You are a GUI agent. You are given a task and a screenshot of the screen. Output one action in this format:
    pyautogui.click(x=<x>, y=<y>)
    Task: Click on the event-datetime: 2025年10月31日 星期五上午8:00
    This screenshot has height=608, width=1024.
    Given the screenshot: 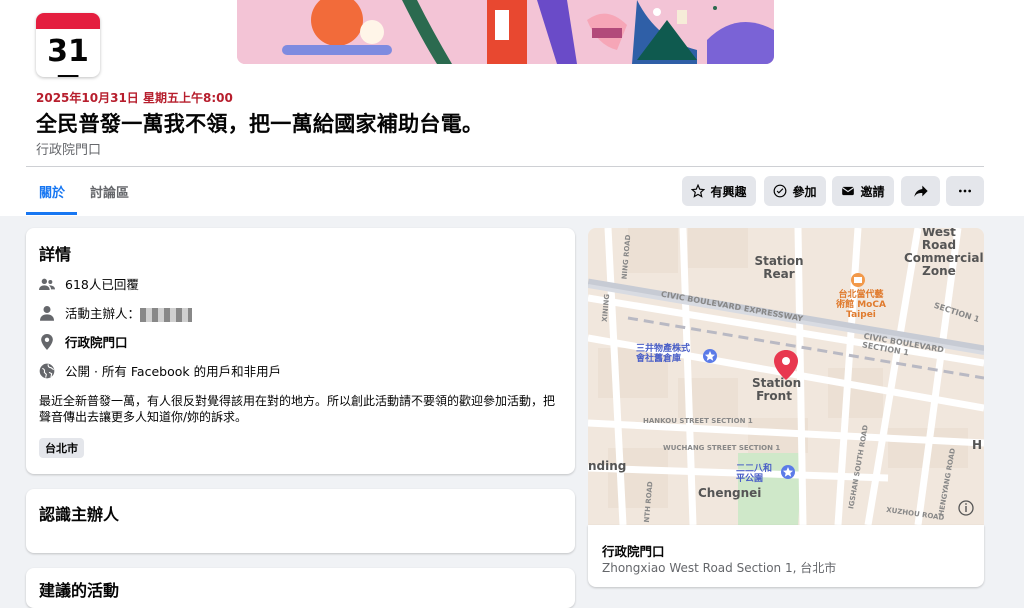 What is the action you would take?
    pyautogui.click(x=134, y=98)
    